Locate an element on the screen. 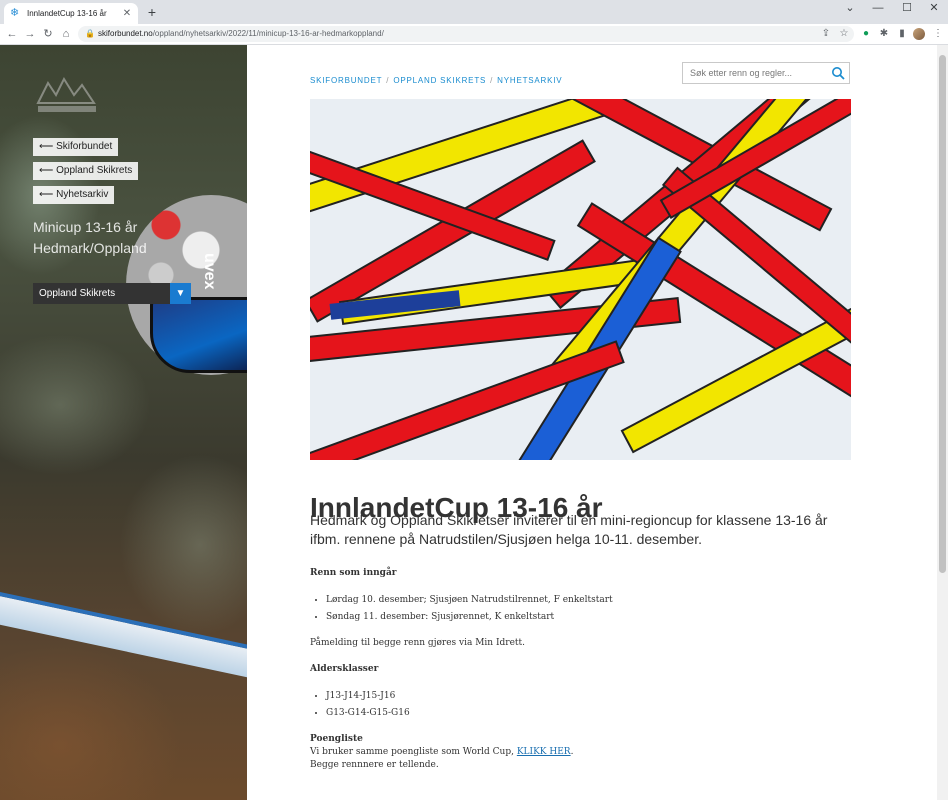 The width and height of the screenshot is (948, 800). back-to-nyhetsarkiv-button: ⟵ Nyhetsarkiv is located at coordinates (74, 195).